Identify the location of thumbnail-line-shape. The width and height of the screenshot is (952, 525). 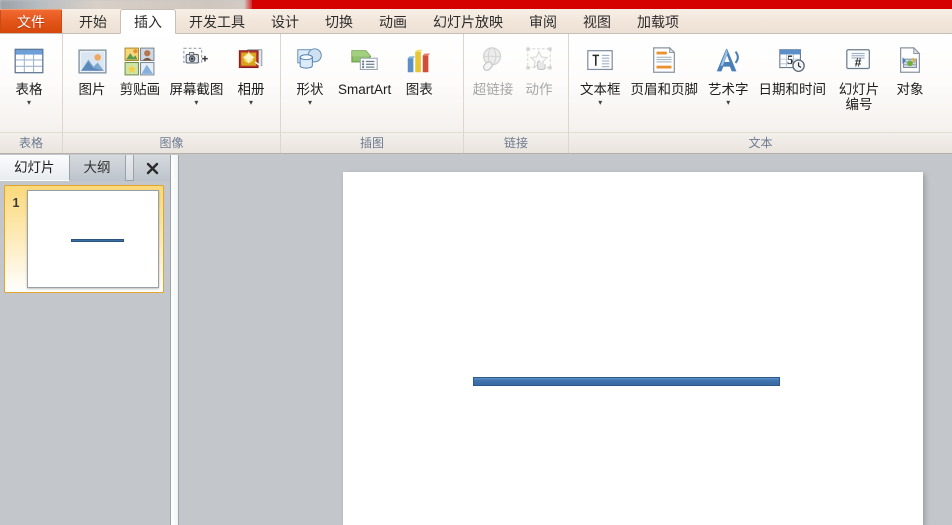
(97, 240).